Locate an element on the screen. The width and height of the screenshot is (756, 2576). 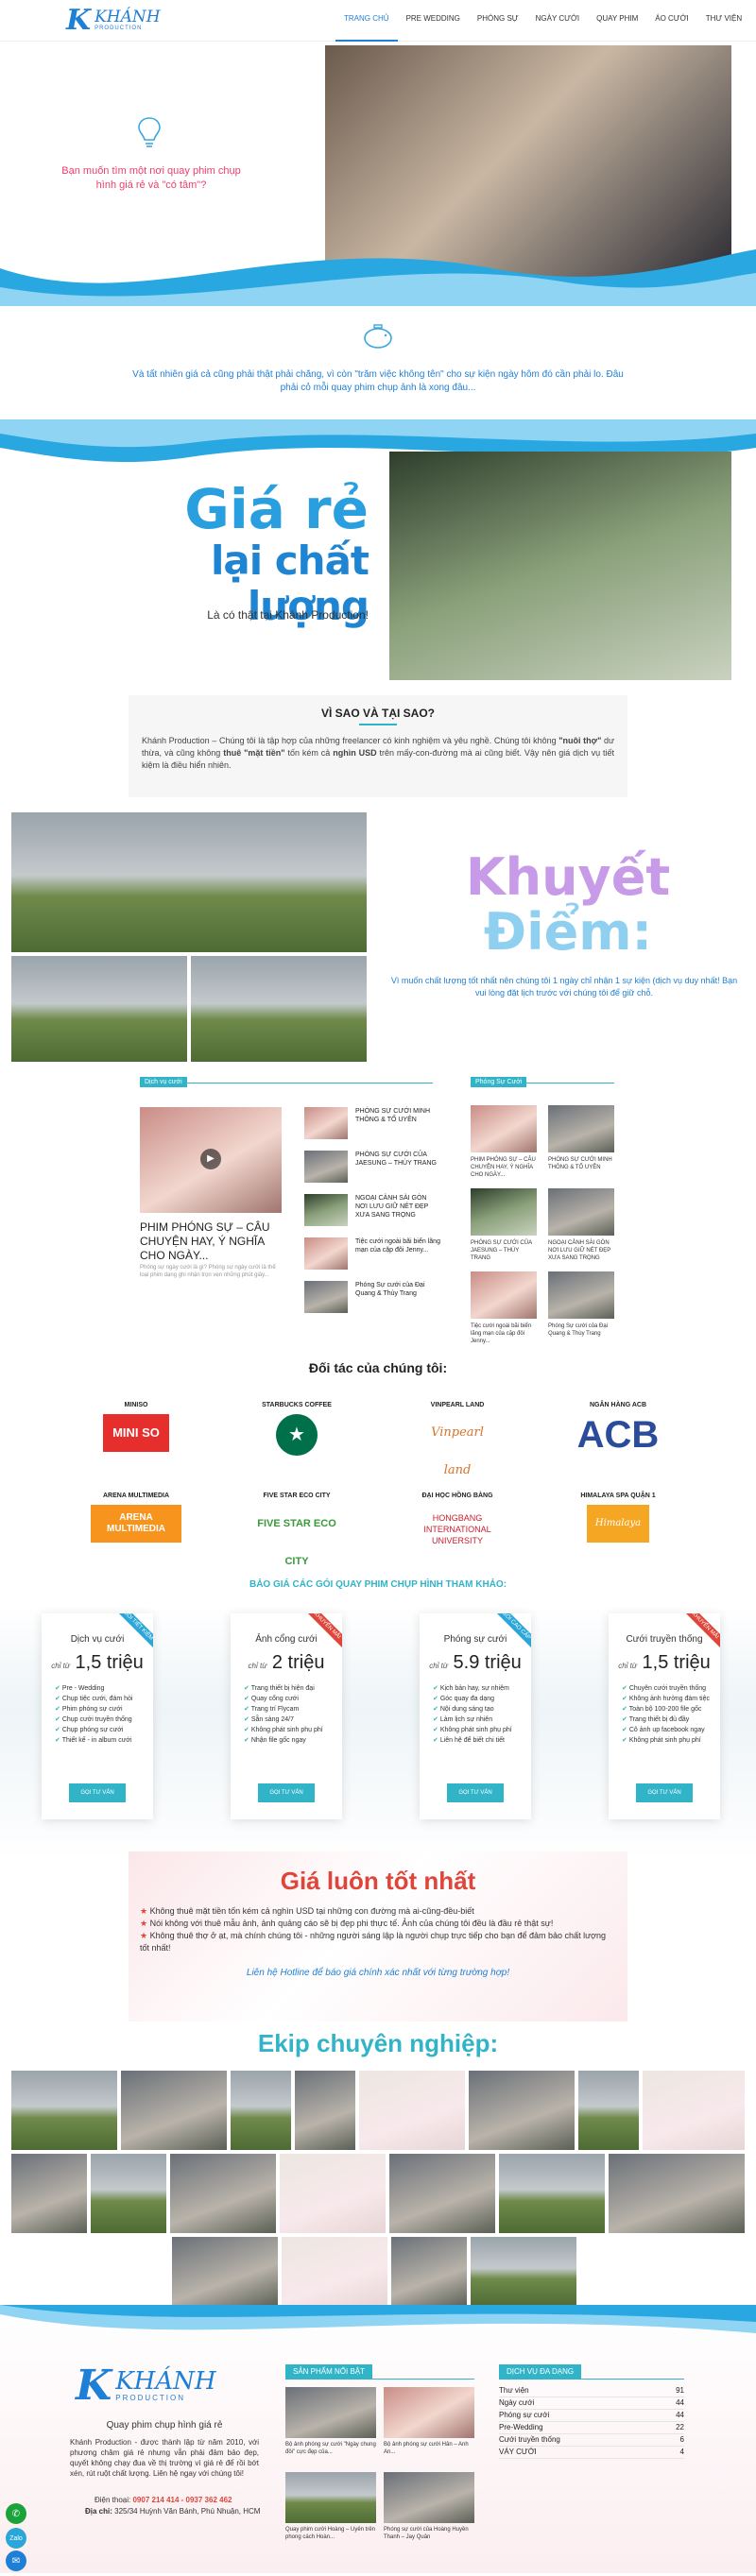
cheap-headline: Giá rẻ lại chất lượng is located at coordinates (241, 554).